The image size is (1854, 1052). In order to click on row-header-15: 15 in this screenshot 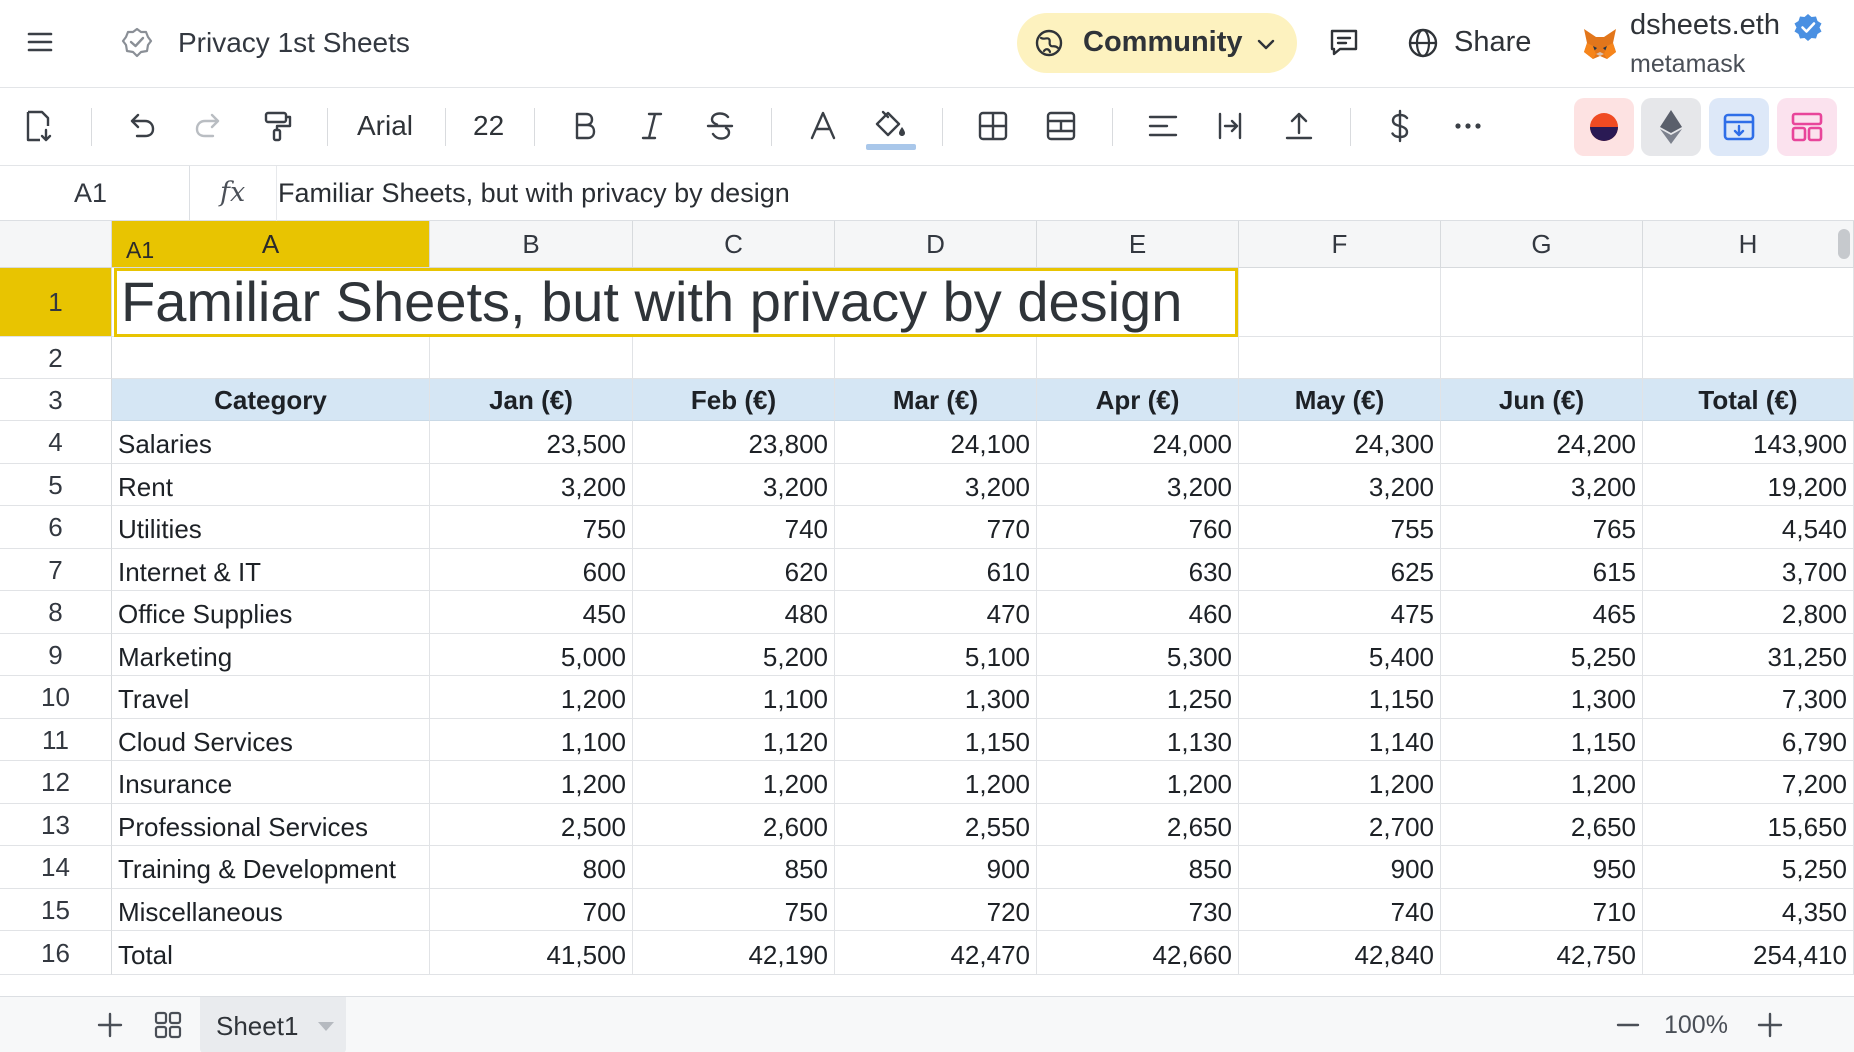, I will do `click(56, 910)`.